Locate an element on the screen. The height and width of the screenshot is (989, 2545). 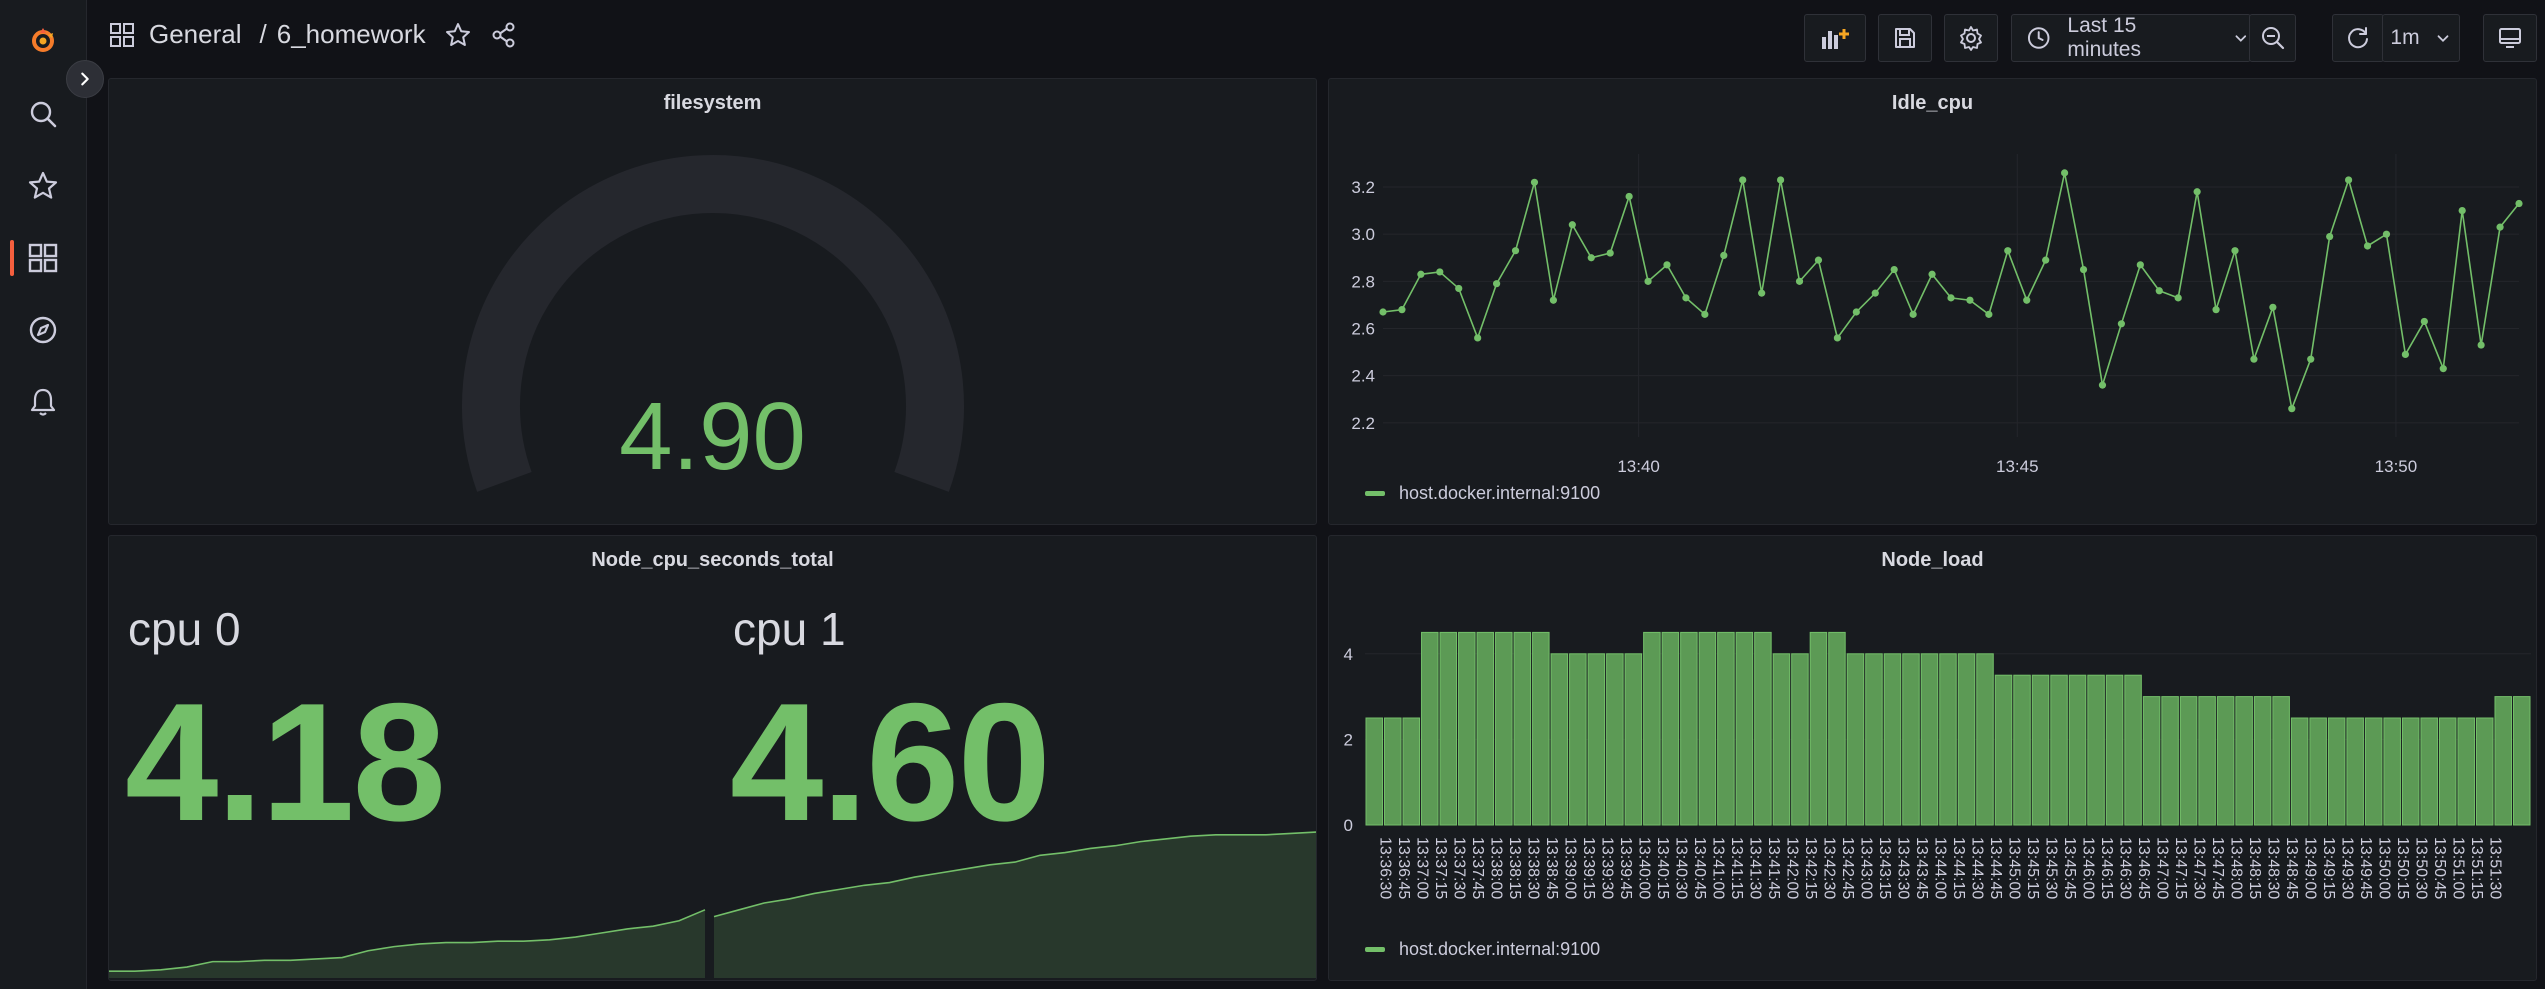
x-tick-label: 13:49:30 is located at coordinates (2347, 868).